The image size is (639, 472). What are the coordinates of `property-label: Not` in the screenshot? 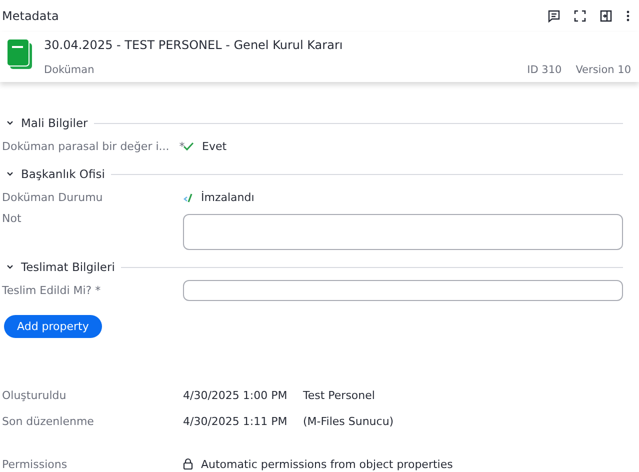 It's located at (12, 218).